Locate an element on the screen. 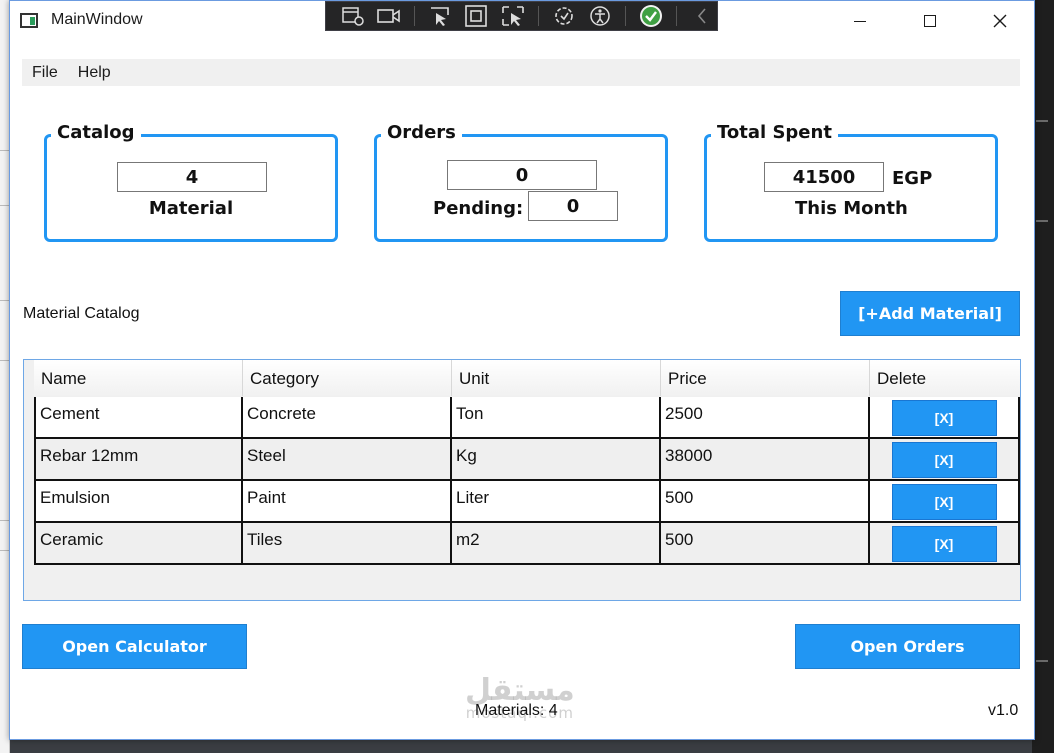 This screenshot has width=1054, height=753. version-label: v1.0 is located at coordinates (1003, 710).